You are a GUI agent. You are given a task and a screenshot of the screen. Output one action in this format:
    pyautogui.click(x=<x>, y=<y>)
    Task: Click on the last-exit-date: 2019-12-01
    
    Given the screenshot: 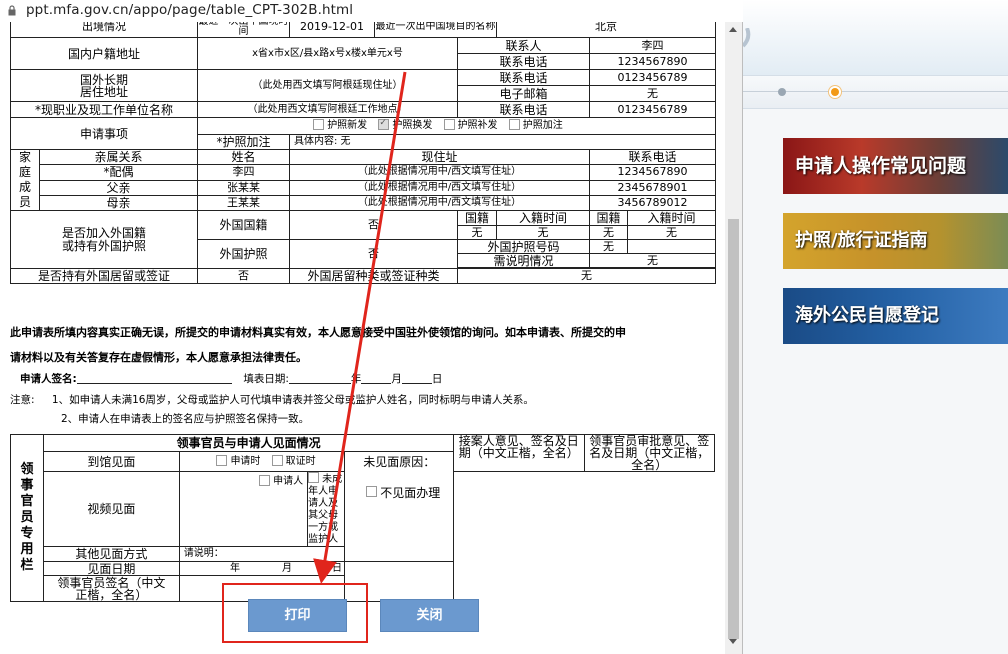 What is the action you would take?
    pyautogui.click(x=332, y=30)
    